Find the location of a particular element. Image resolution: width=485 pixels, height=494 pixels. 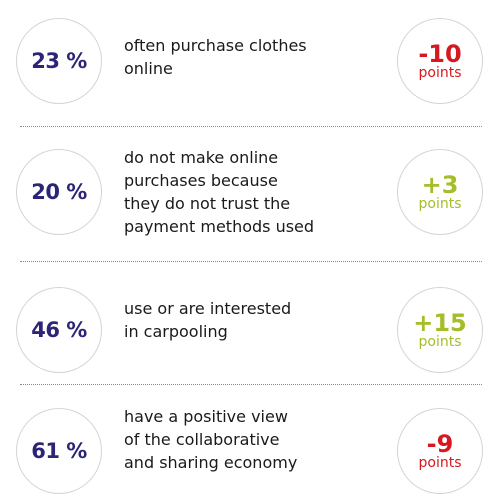

percent-value: 61 % is located at coordinates (59, 451).